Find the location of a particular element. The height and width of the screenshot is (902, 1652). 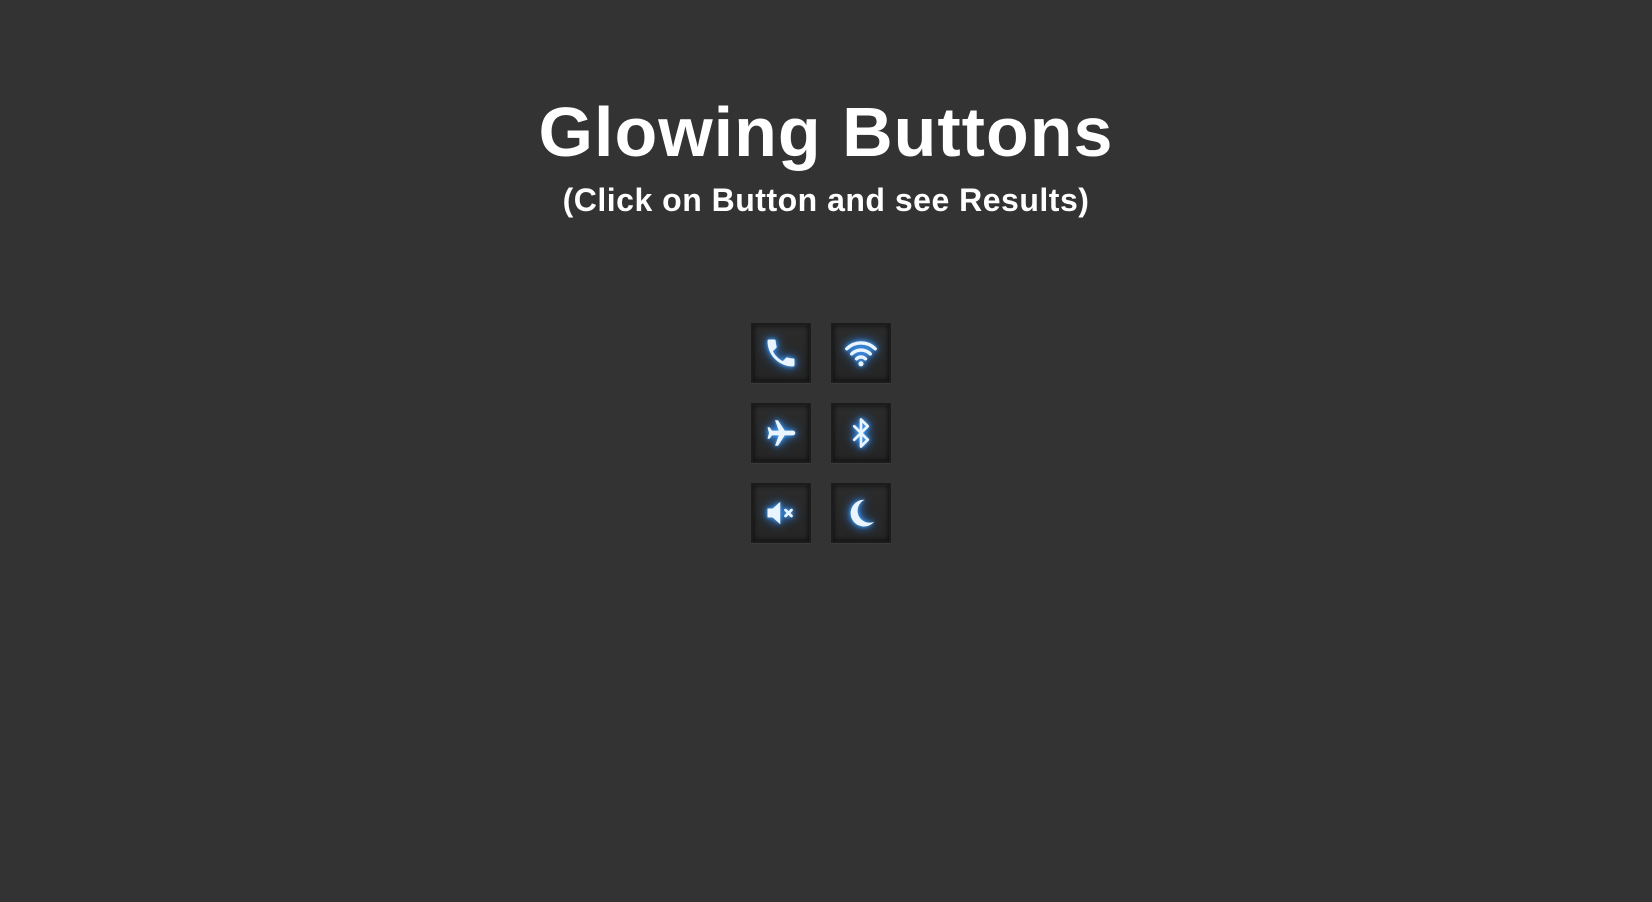

page-title: Glowing Buttons is located at coordinates (826, 132).